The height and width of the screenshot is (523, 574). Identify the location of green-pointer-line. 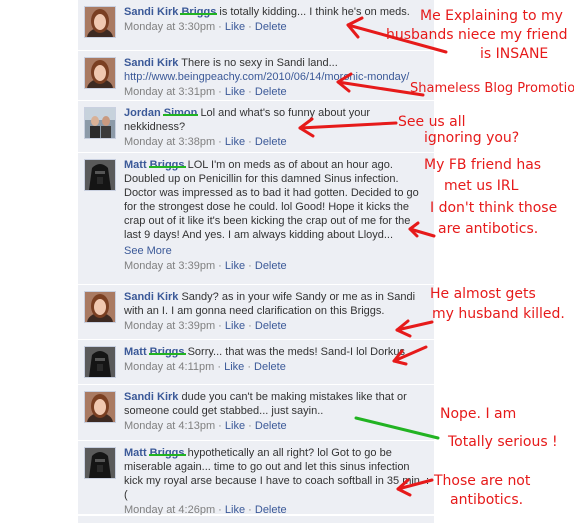
(397, 428).